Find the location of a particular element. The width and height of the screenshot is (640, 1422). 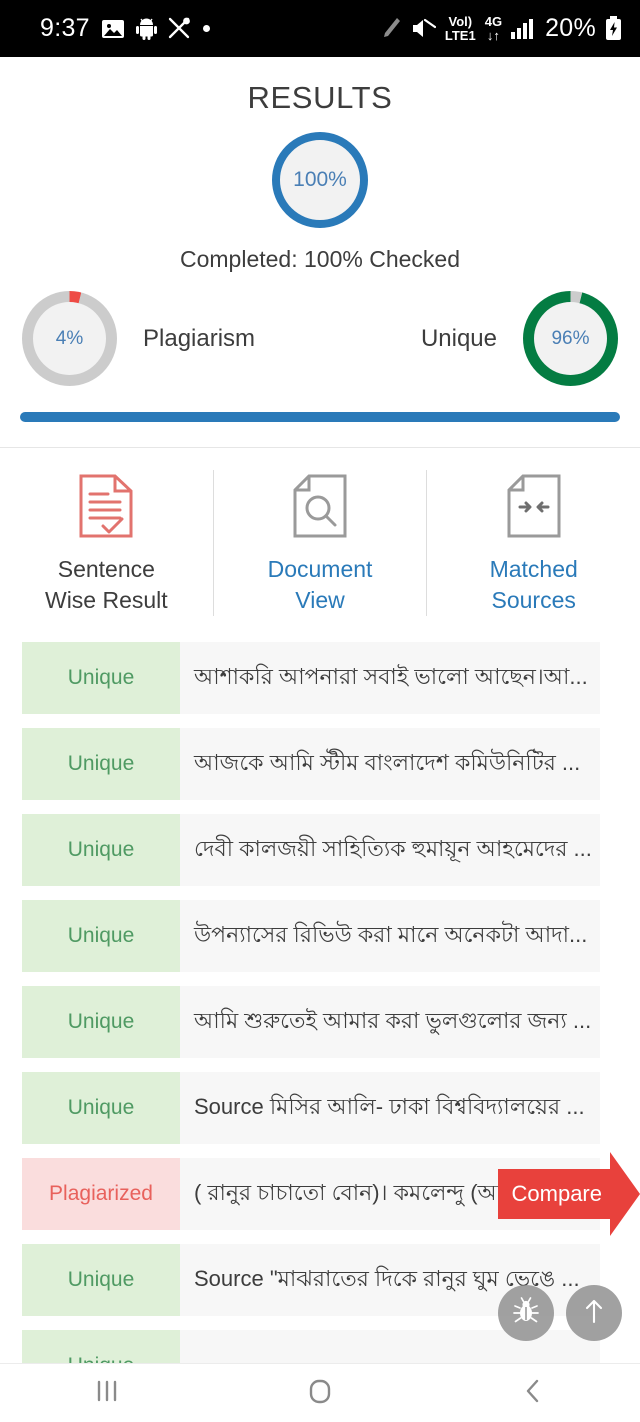

tab-document-view: Document View is located at coordinates (319, 543).